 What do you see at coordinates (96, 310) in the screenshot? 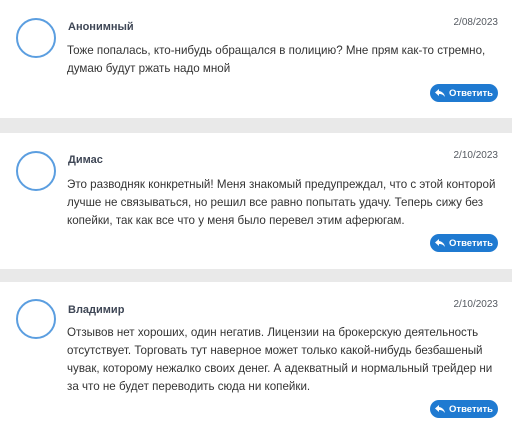
I see `comment-author: Владимир` at bounding box center [96, 310].